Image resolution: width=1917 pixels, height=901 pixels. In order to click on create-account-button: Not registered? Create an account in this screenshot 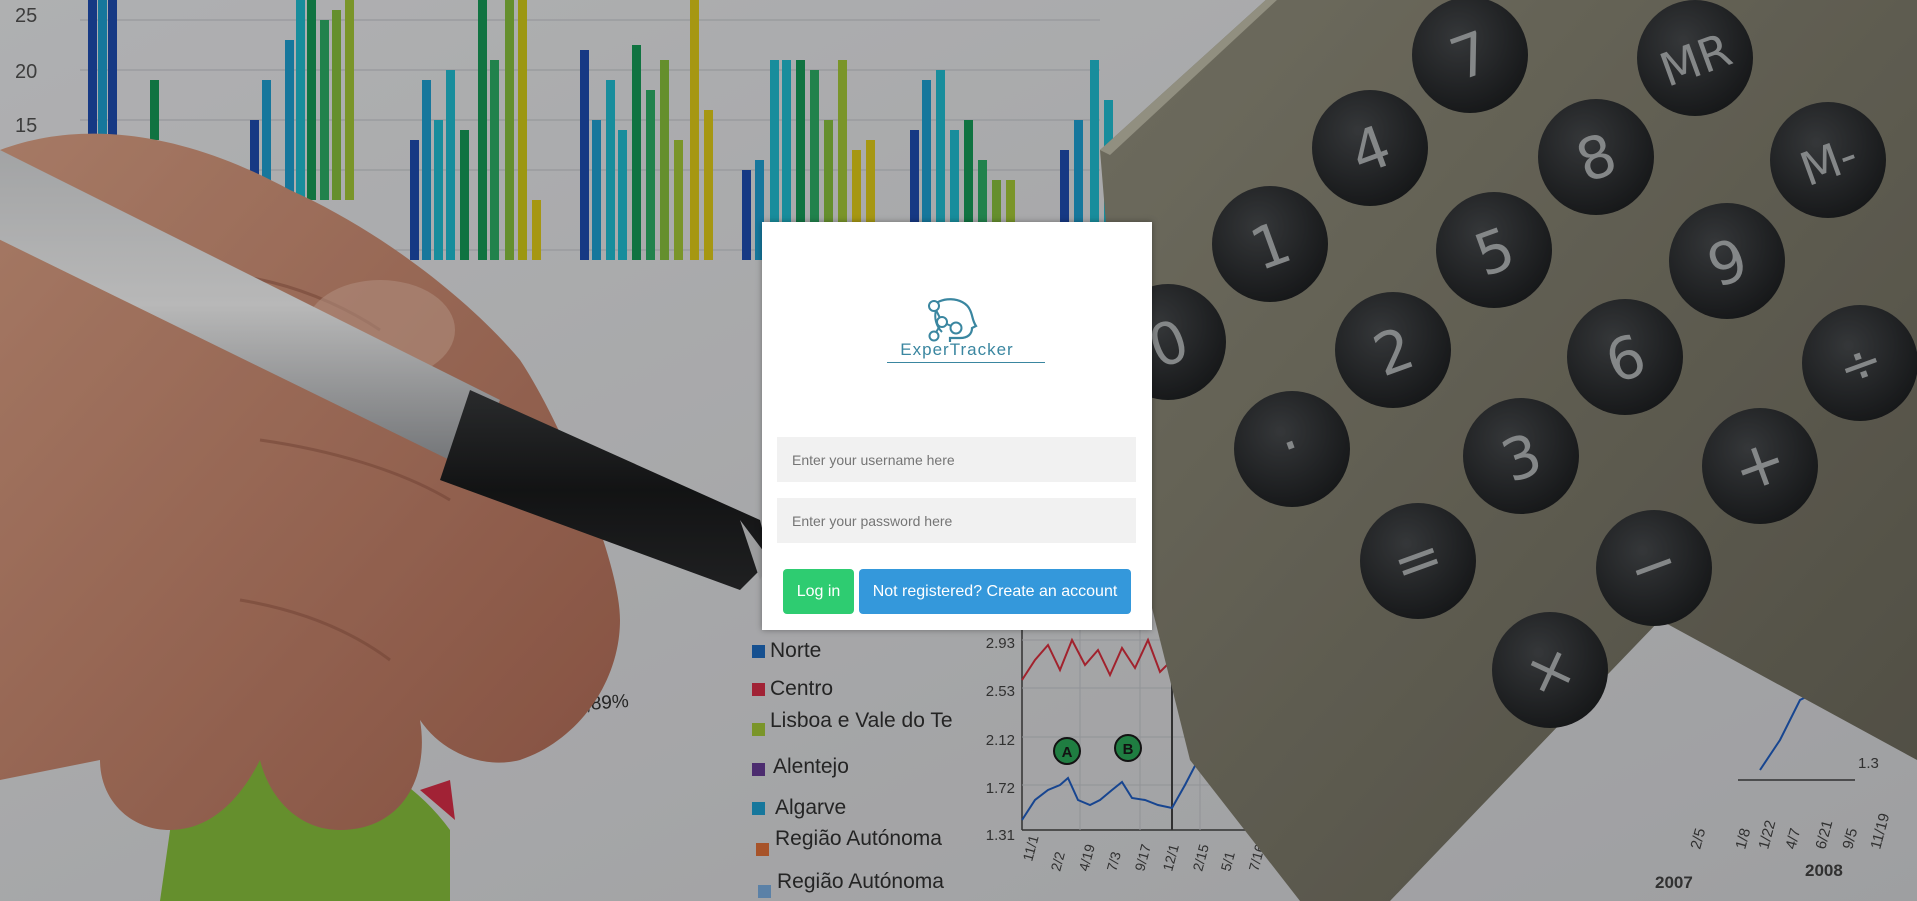, I will do `click(995, 591)`.